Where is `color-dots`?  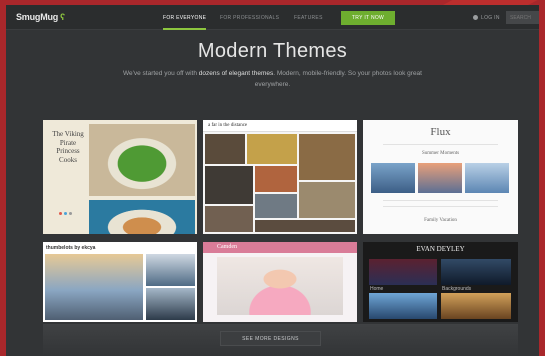 color-dots is located at coordinates (66, 211).